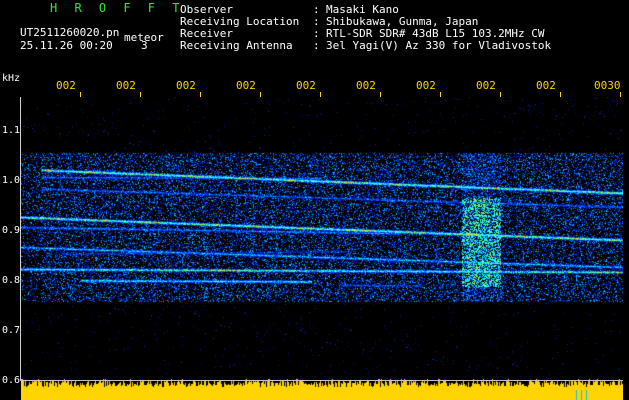  Describe the element at coordinates (236, 45) in the screenshot. I see `antenna-label: Receiving Antenna` at that location.